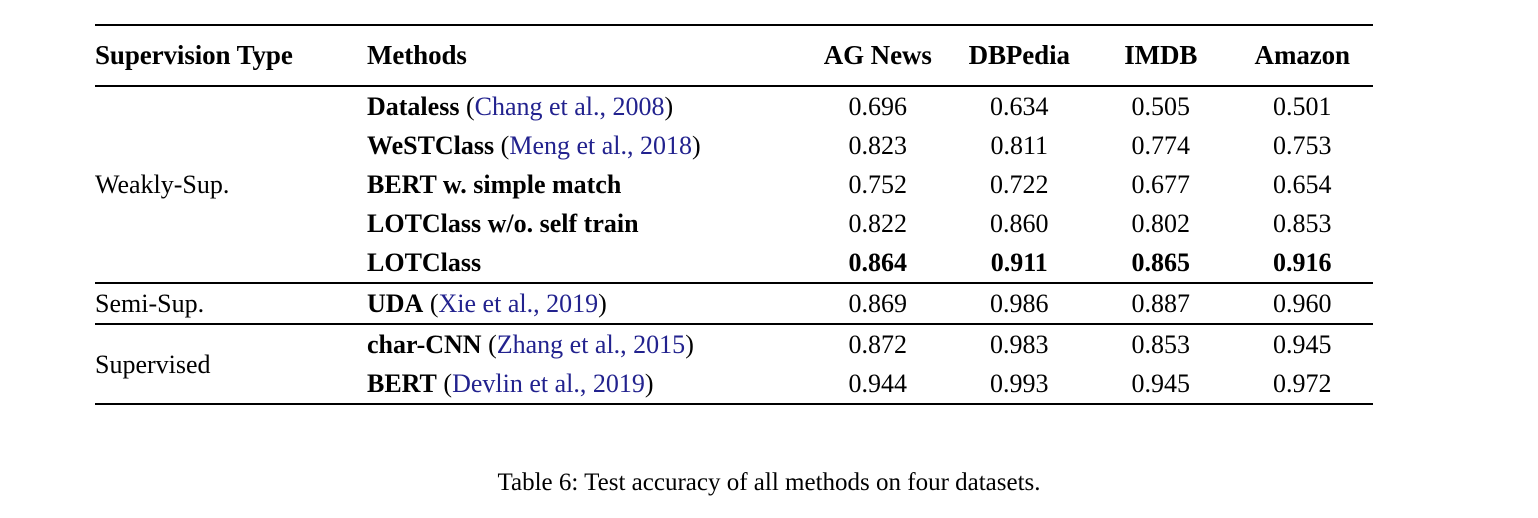 Image resolution: width=1538 pixels, height=518 pixels. What do you see at coordinates (1161, 383) in the screenshot?
I see `score-cell-imdb: 0.945` at bounding box center [1161, 383].